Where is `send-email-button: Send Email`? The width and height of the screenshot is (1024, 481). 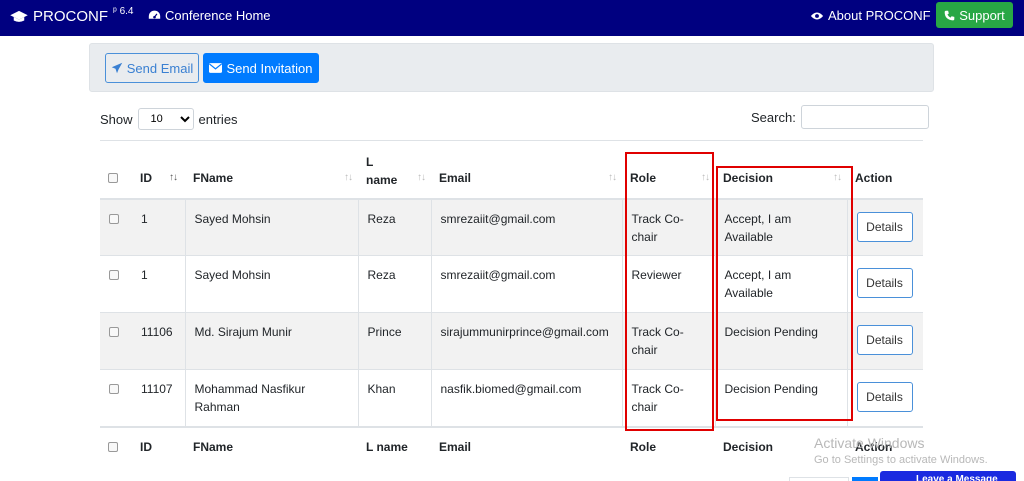 send-email-button: Send Email is located at coordinates (152, 68).